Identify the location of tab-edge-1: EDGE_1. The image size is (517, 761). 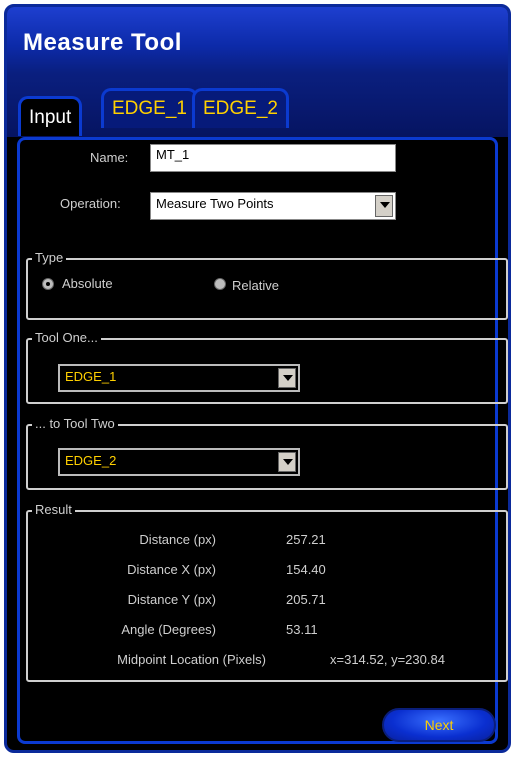
(149, 108).